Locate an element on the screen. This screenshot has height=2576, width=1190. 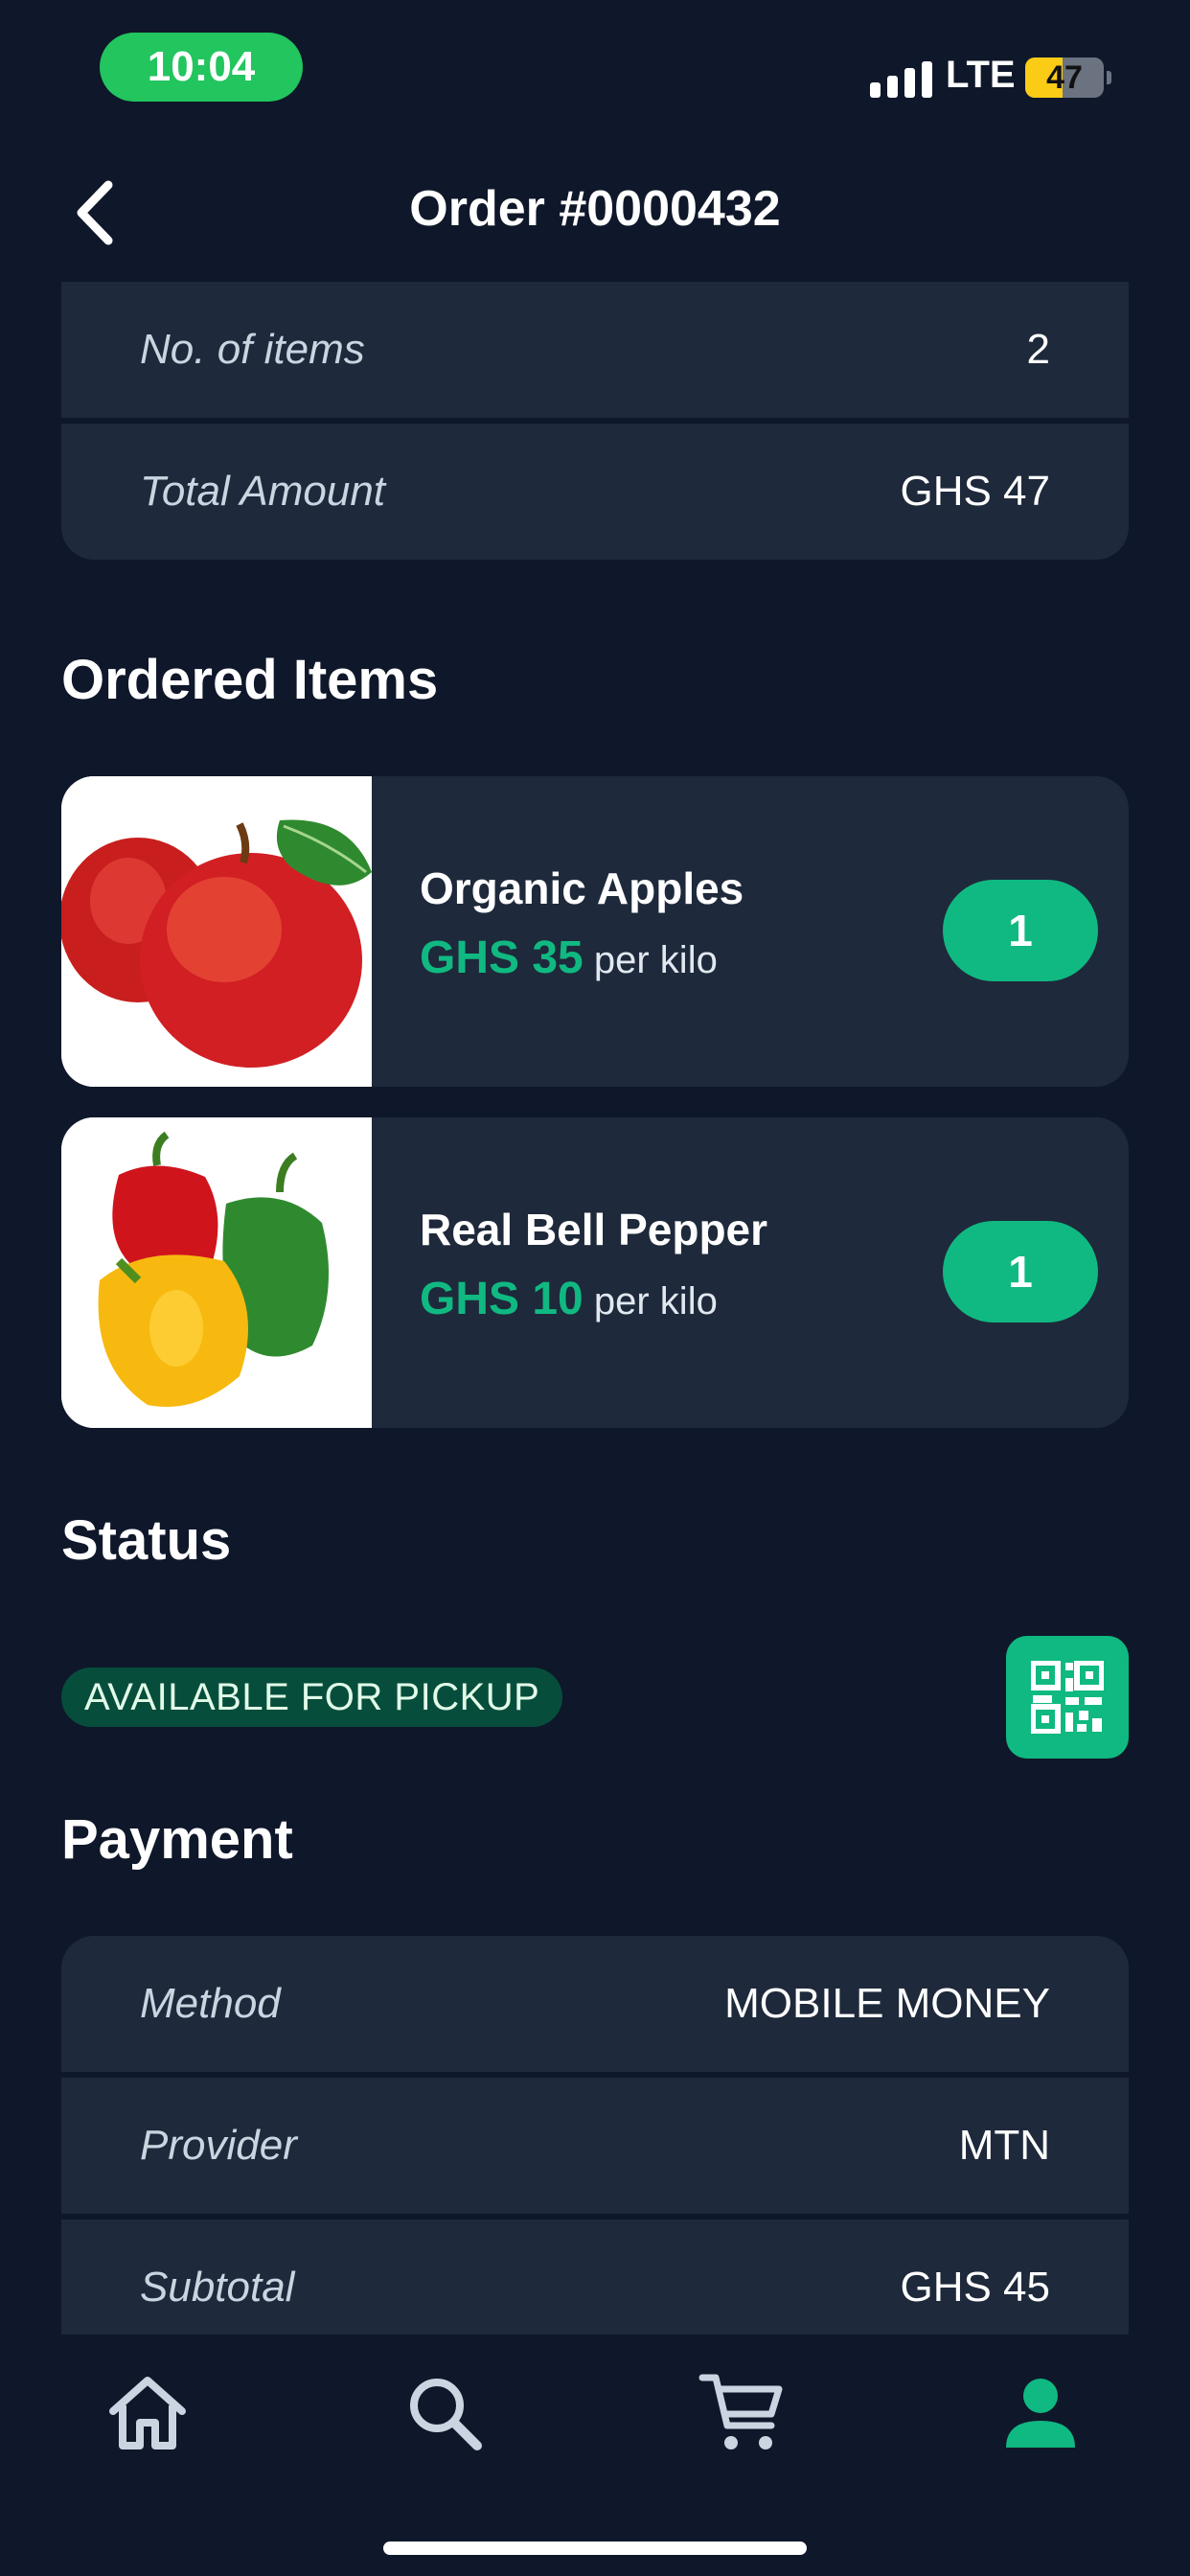
ordered-items-heading: Ordered Items is located at coordinates (250, 680).